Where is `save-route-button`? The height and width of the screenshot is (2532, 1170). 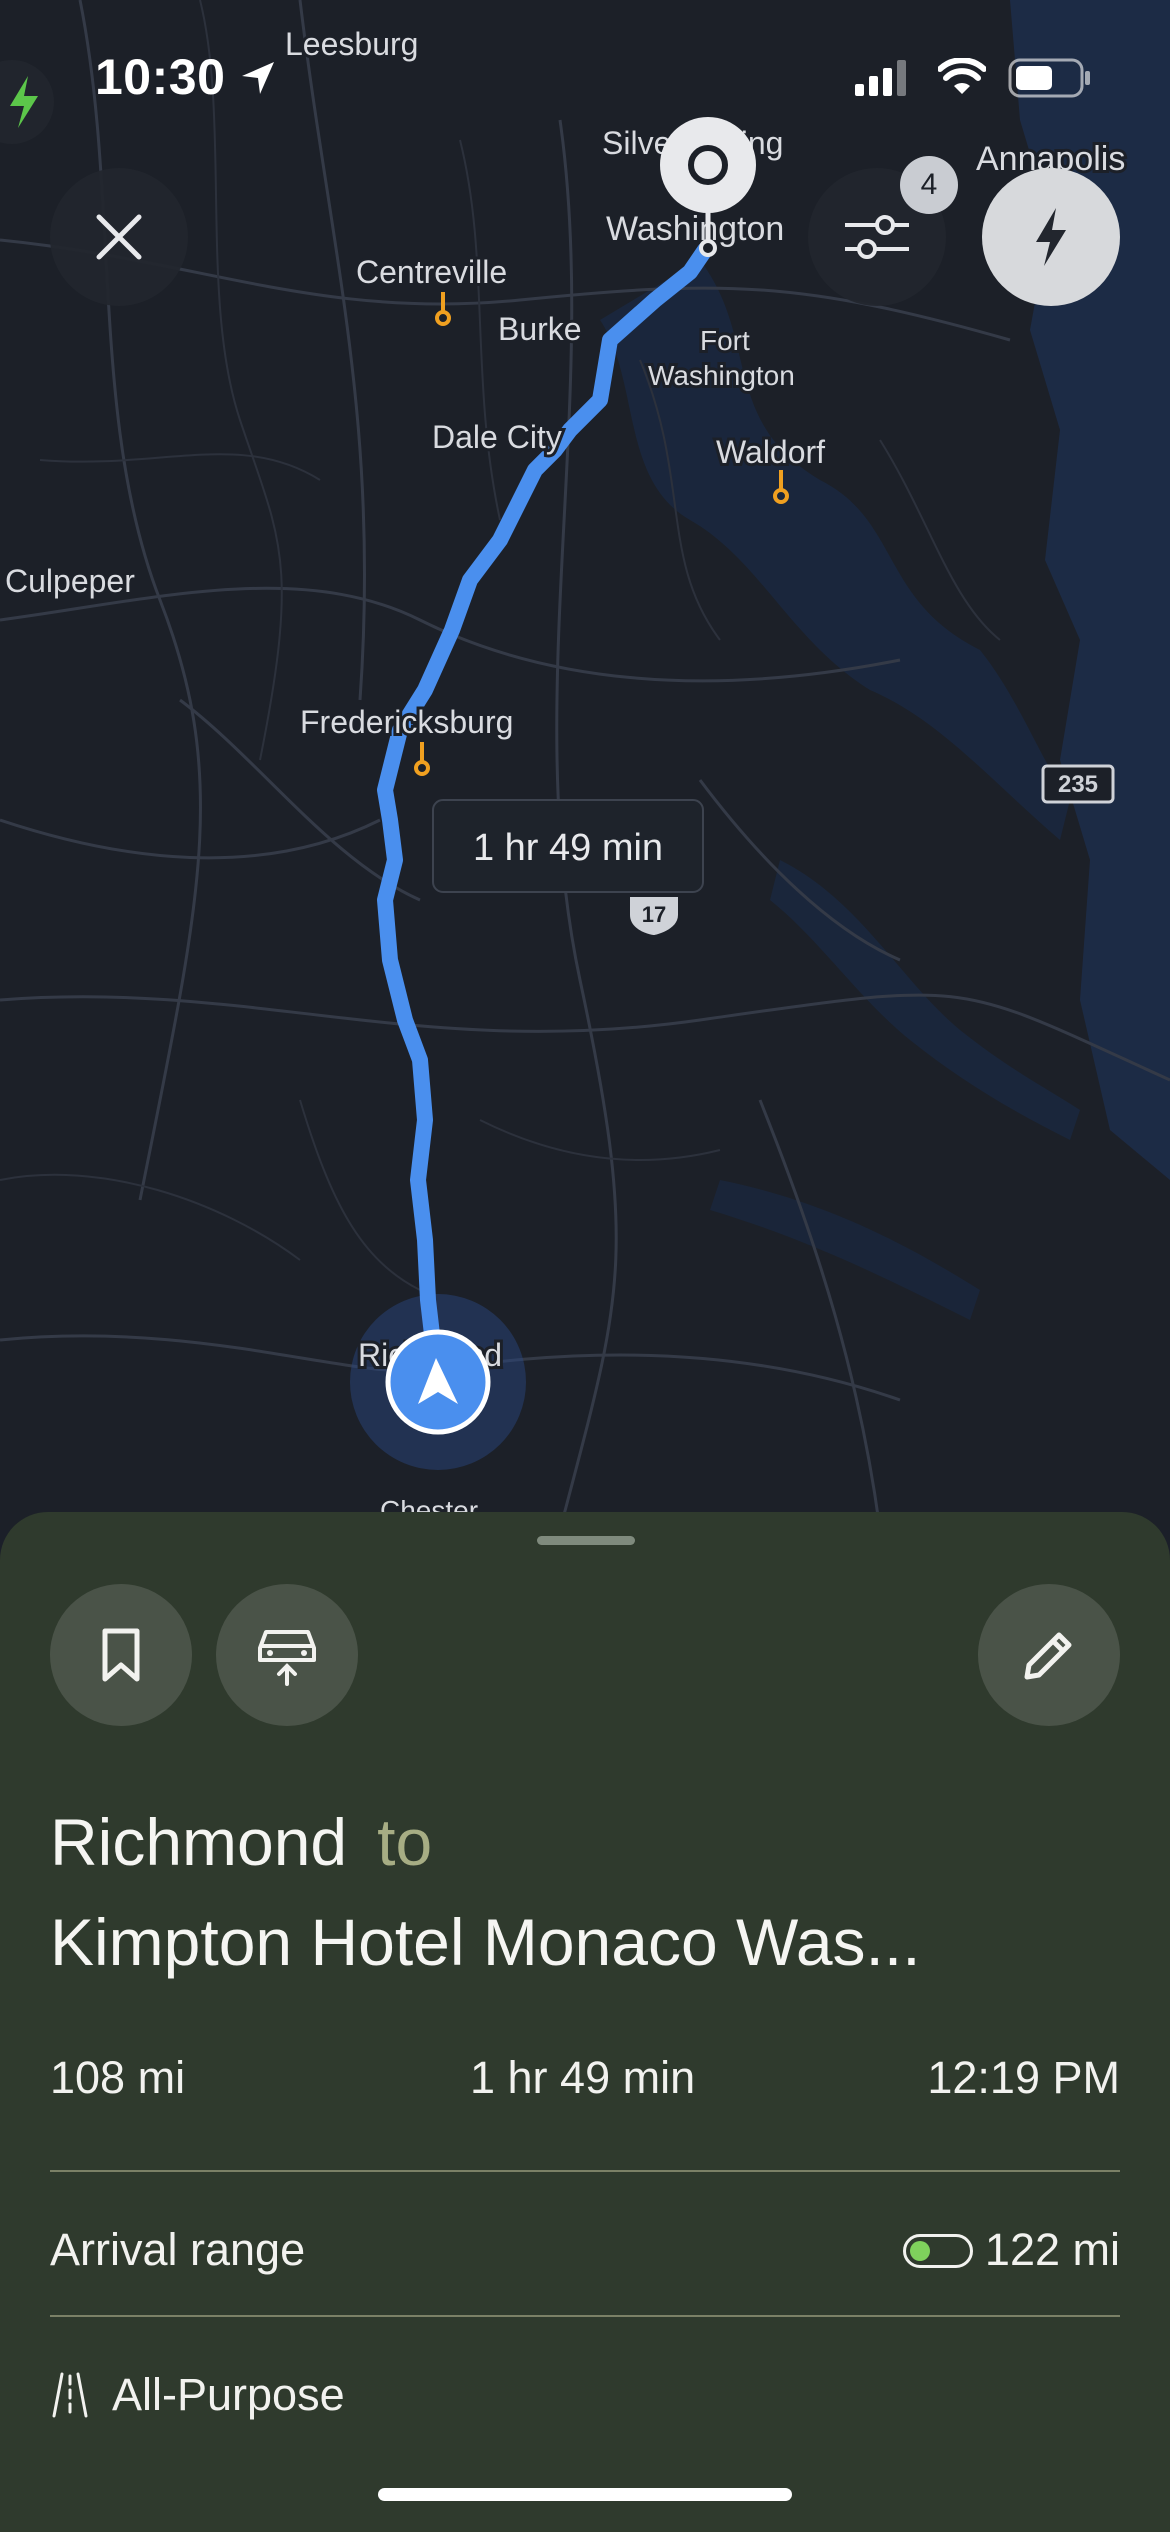
save-route-button is located at coordinates (121, 1655).